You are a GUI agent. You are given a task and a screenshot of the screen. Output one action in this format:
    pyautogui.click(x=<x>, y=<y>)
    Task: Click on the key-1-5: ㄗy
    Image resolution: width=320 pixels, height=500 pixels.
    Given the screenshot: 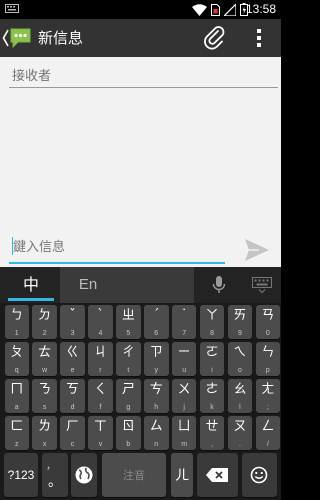 What is the action you would take?
    pyautogui.click(x=156, y=359)
    